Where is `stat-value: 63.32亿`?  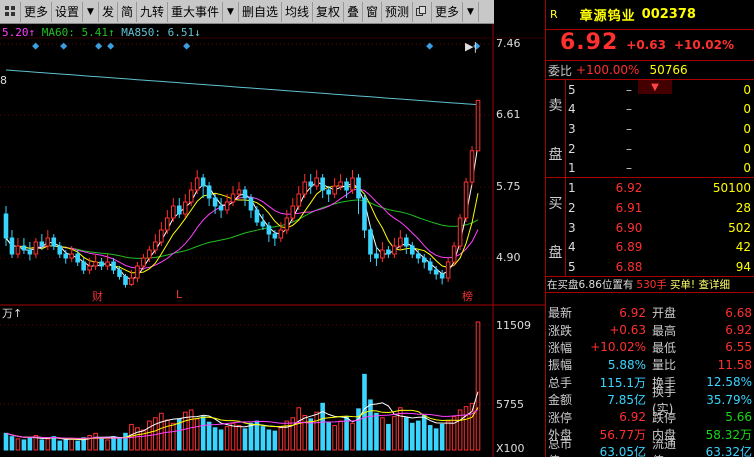
stat-value: 63.32亿 is located at coordinates (728, 451).